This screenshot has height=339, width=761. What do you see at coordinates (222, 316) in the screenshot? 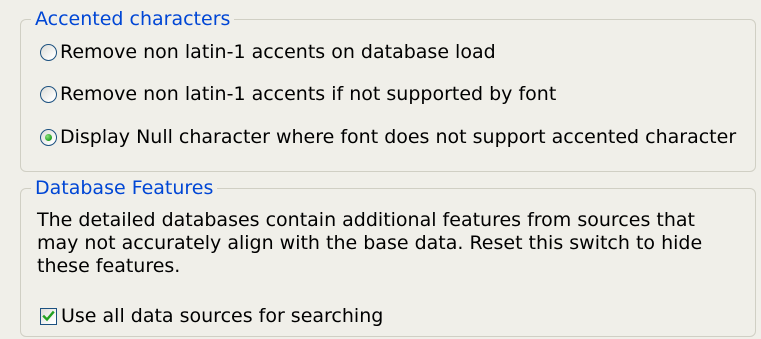
I see `checkbox-label: Use all data sources for searching` at bounding box center [222, 316].